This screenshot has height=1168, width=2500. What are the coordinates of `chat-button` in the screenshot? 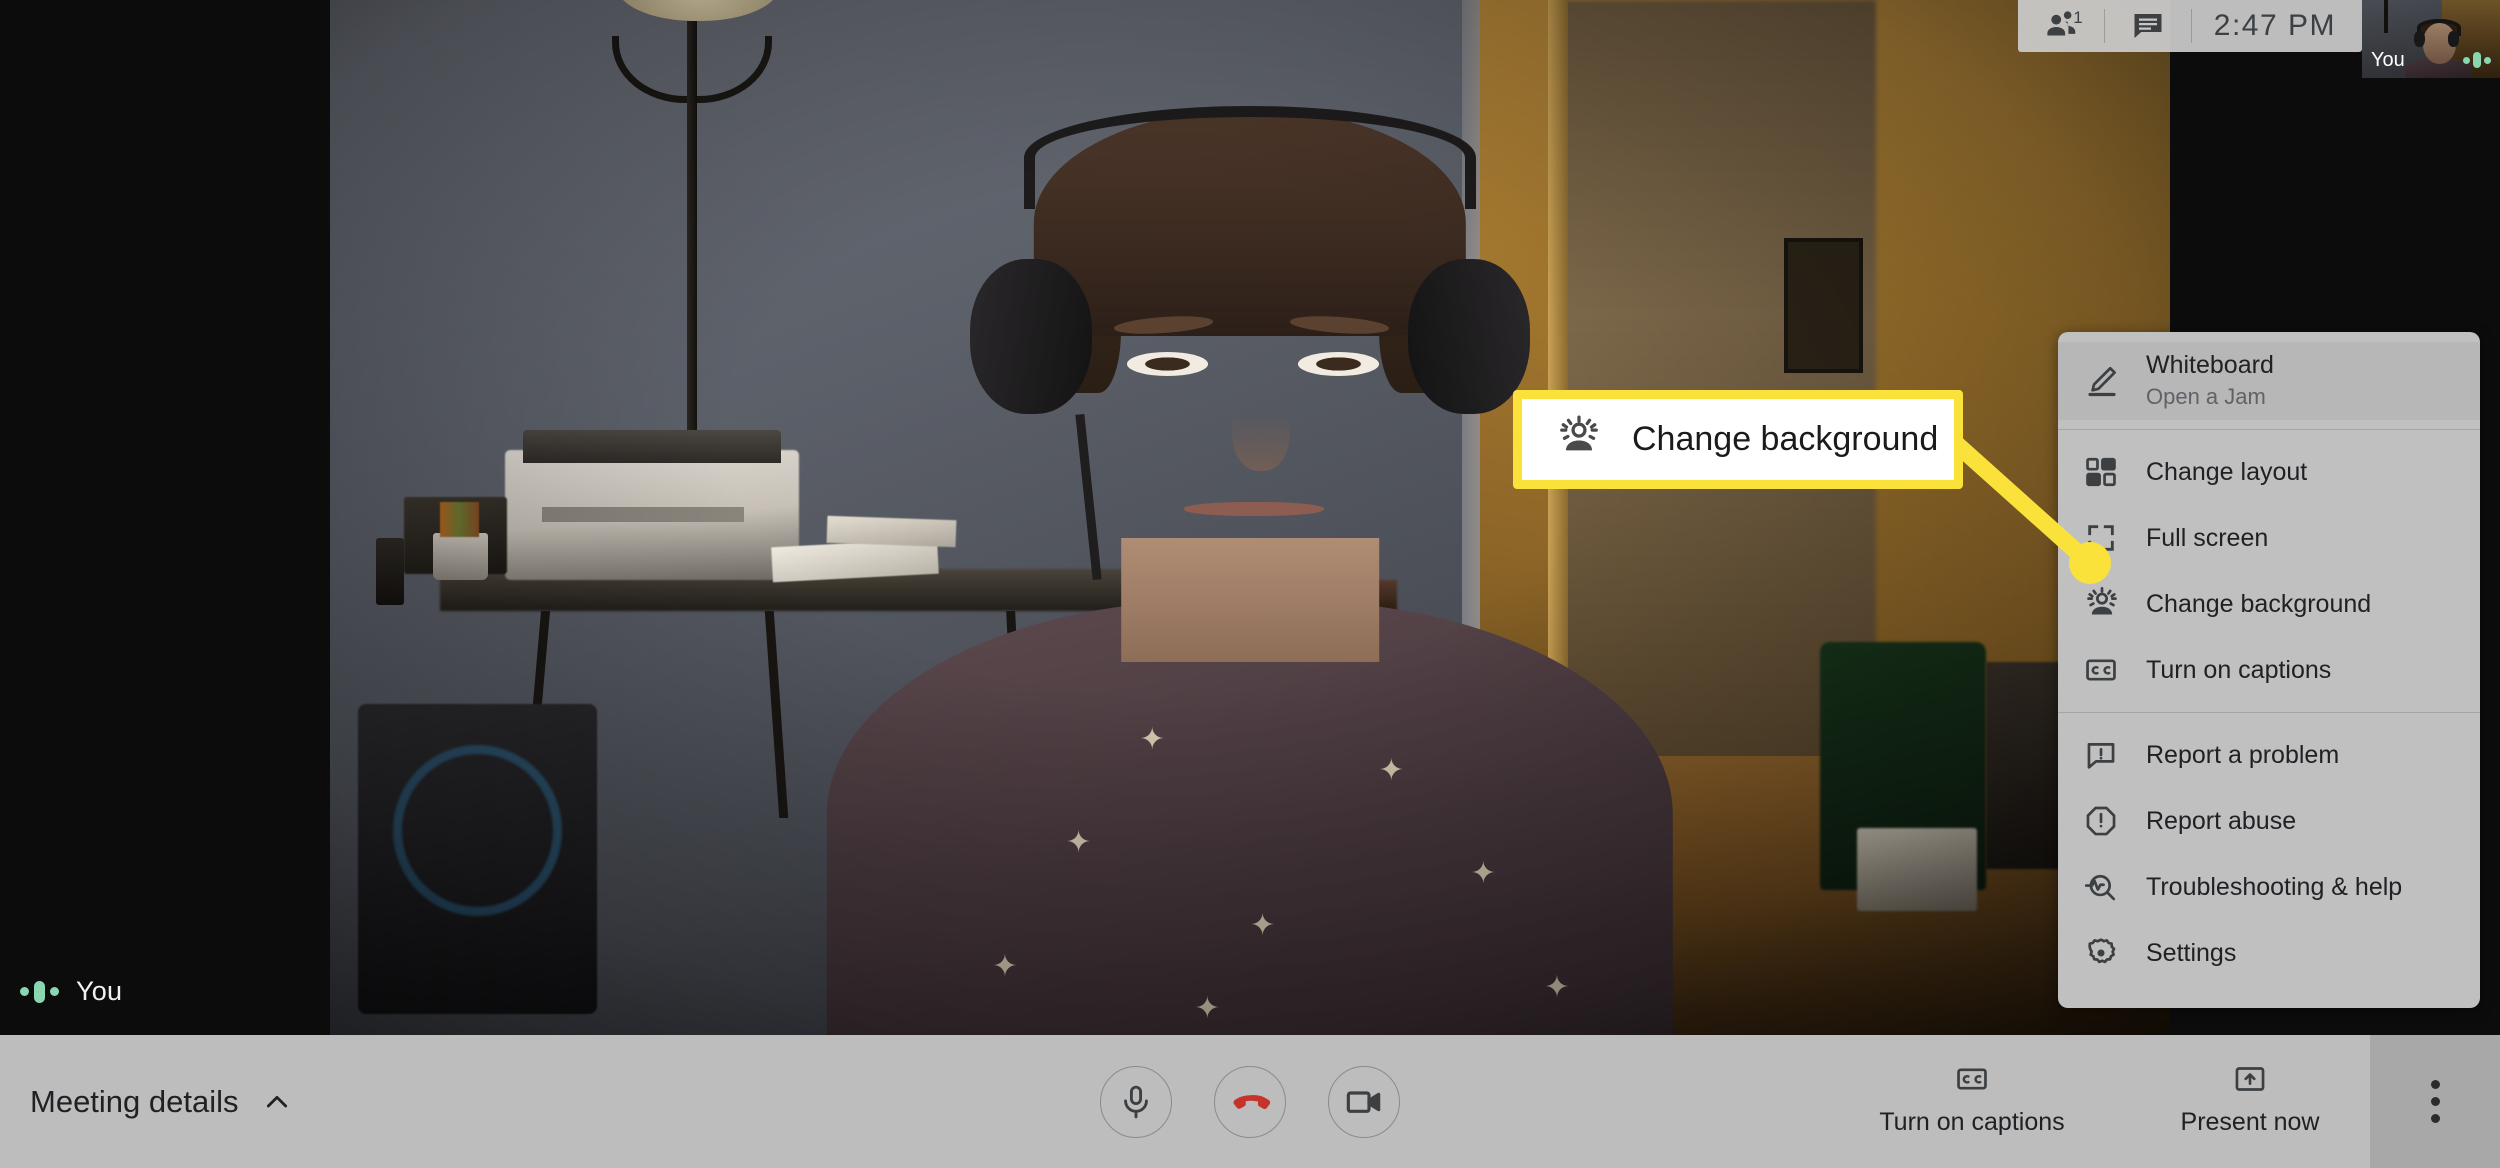 It's located at (2148, 26).